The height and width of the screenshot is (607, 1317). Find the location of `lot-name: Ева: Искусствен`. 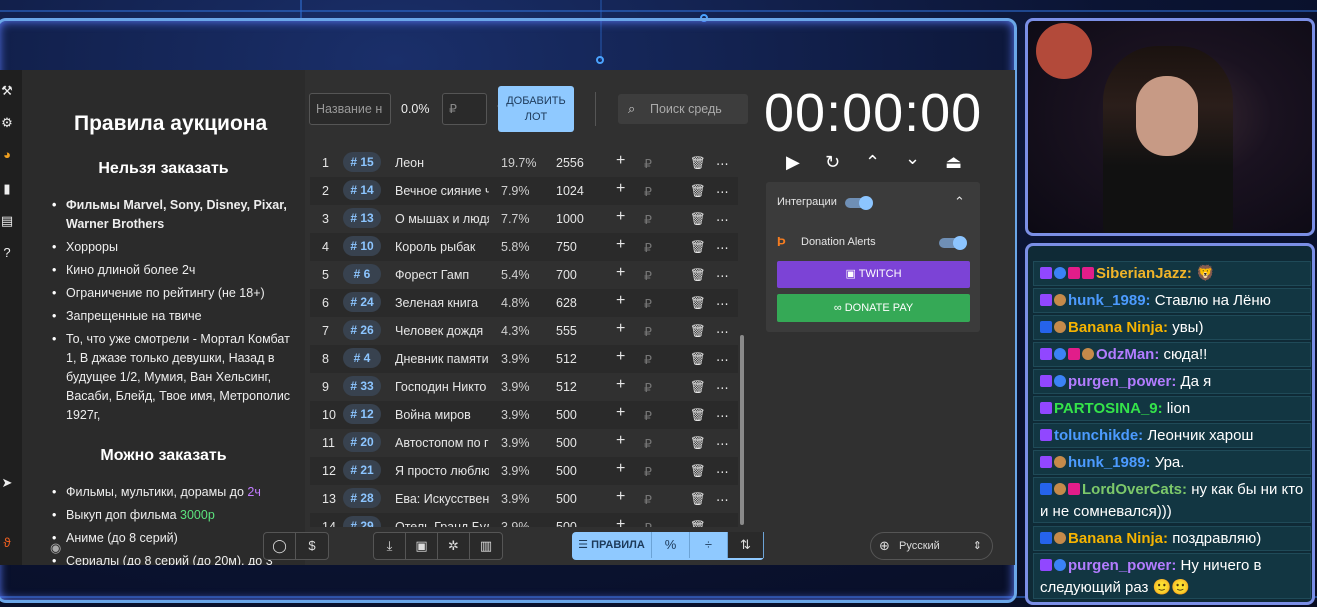

lot-name: Ева: Искусствен is located at coordinates (442, 499).